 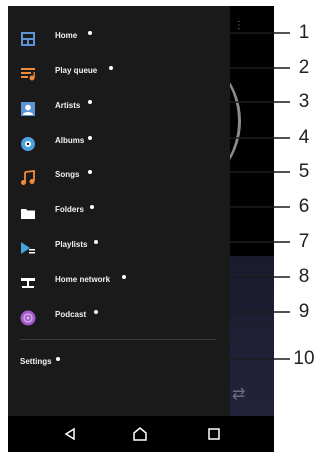 What do you see at coordinates (70, 434) in the screenshot?
I see `back-icon` at bounding box center [70, 434].